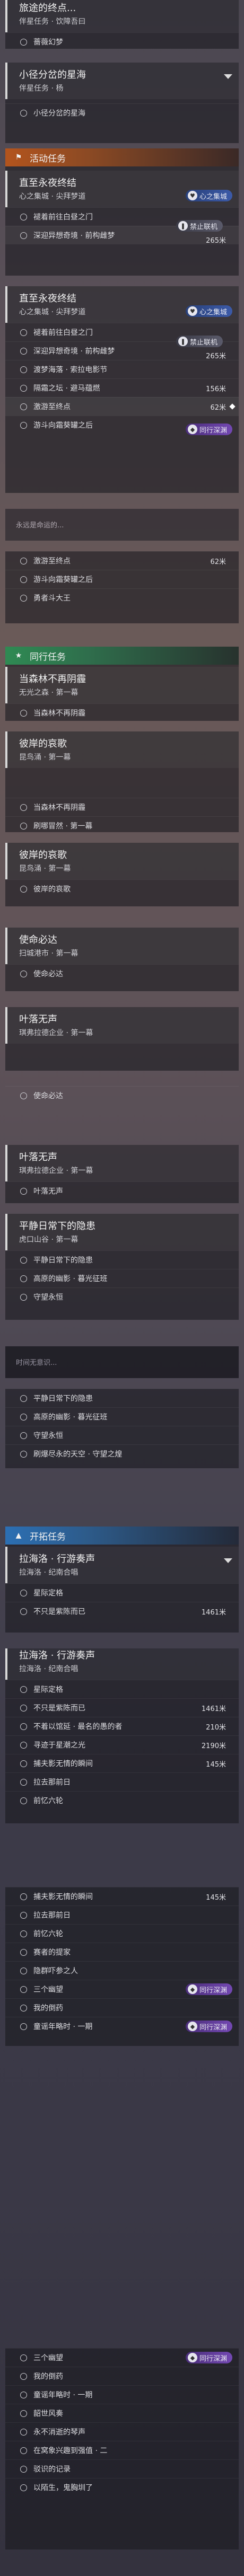  Describe the element at coordinates (122, 946) in the screenshot. I see `quest-header: 使命必达 扫城港市 · 第一幕` at that location.